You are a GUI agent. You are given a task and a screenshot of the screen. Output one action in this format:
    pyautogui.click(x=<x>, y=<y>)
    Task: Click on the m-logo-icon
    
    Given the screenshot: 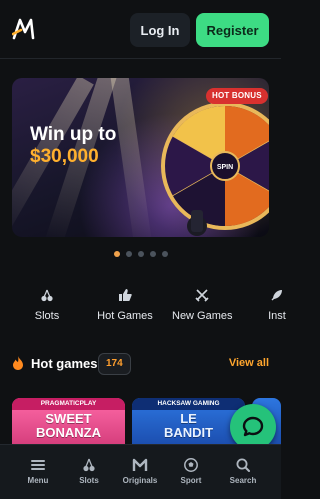 What is the action you would take?
    pyautogui.click(x=140, y=464)
    